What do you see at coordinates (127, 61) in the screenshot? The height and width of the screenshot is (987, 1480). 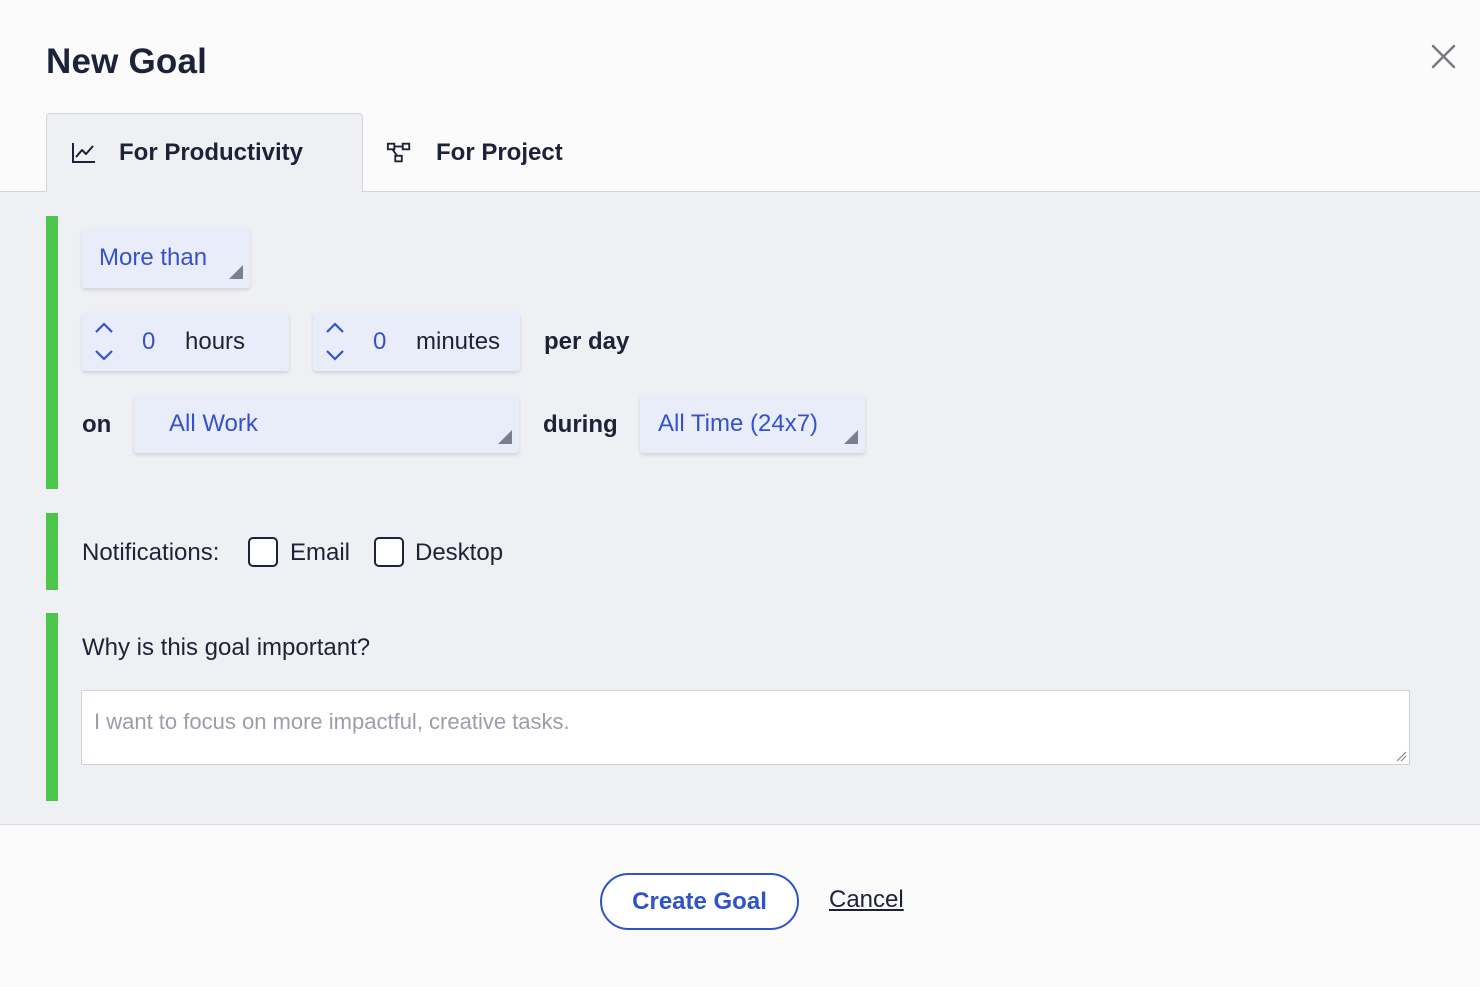 I see `dialog-title: New Goal` at bounding box center [127, 61].